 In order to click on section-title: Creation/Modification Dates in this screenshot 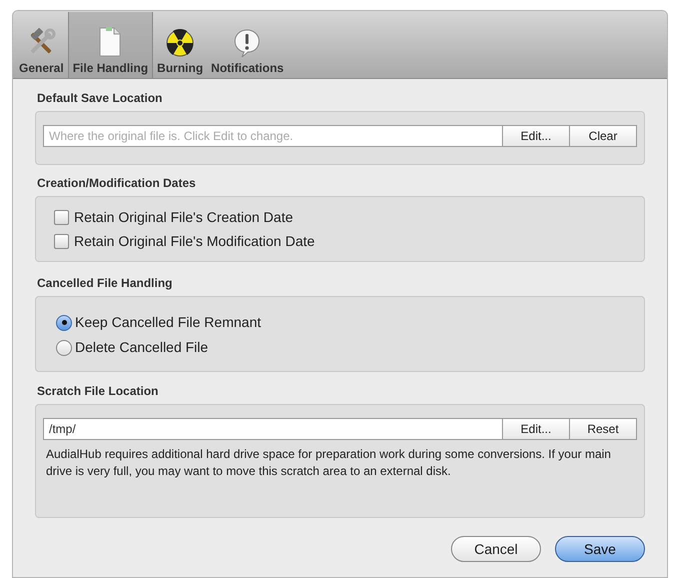, I will do `click(117, 183)`.